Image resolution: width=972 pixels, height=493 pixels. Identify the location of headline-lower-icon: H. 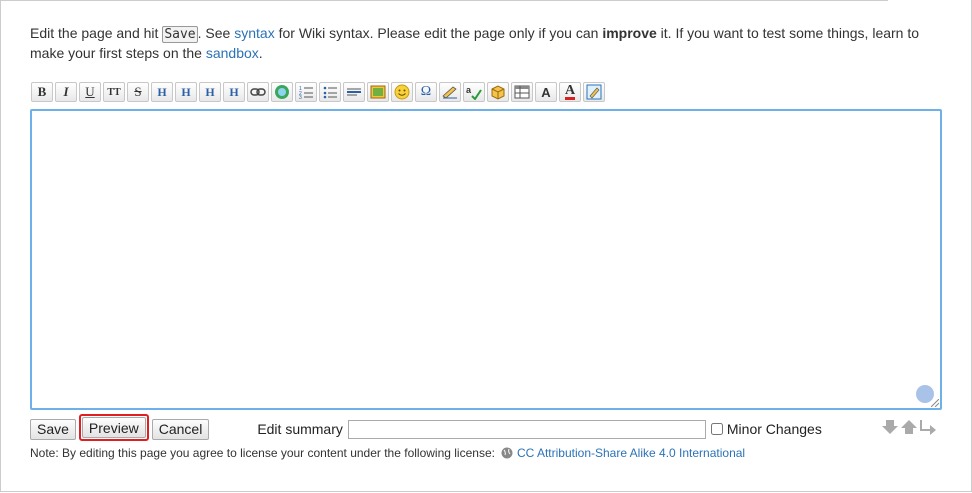
(186, 91).